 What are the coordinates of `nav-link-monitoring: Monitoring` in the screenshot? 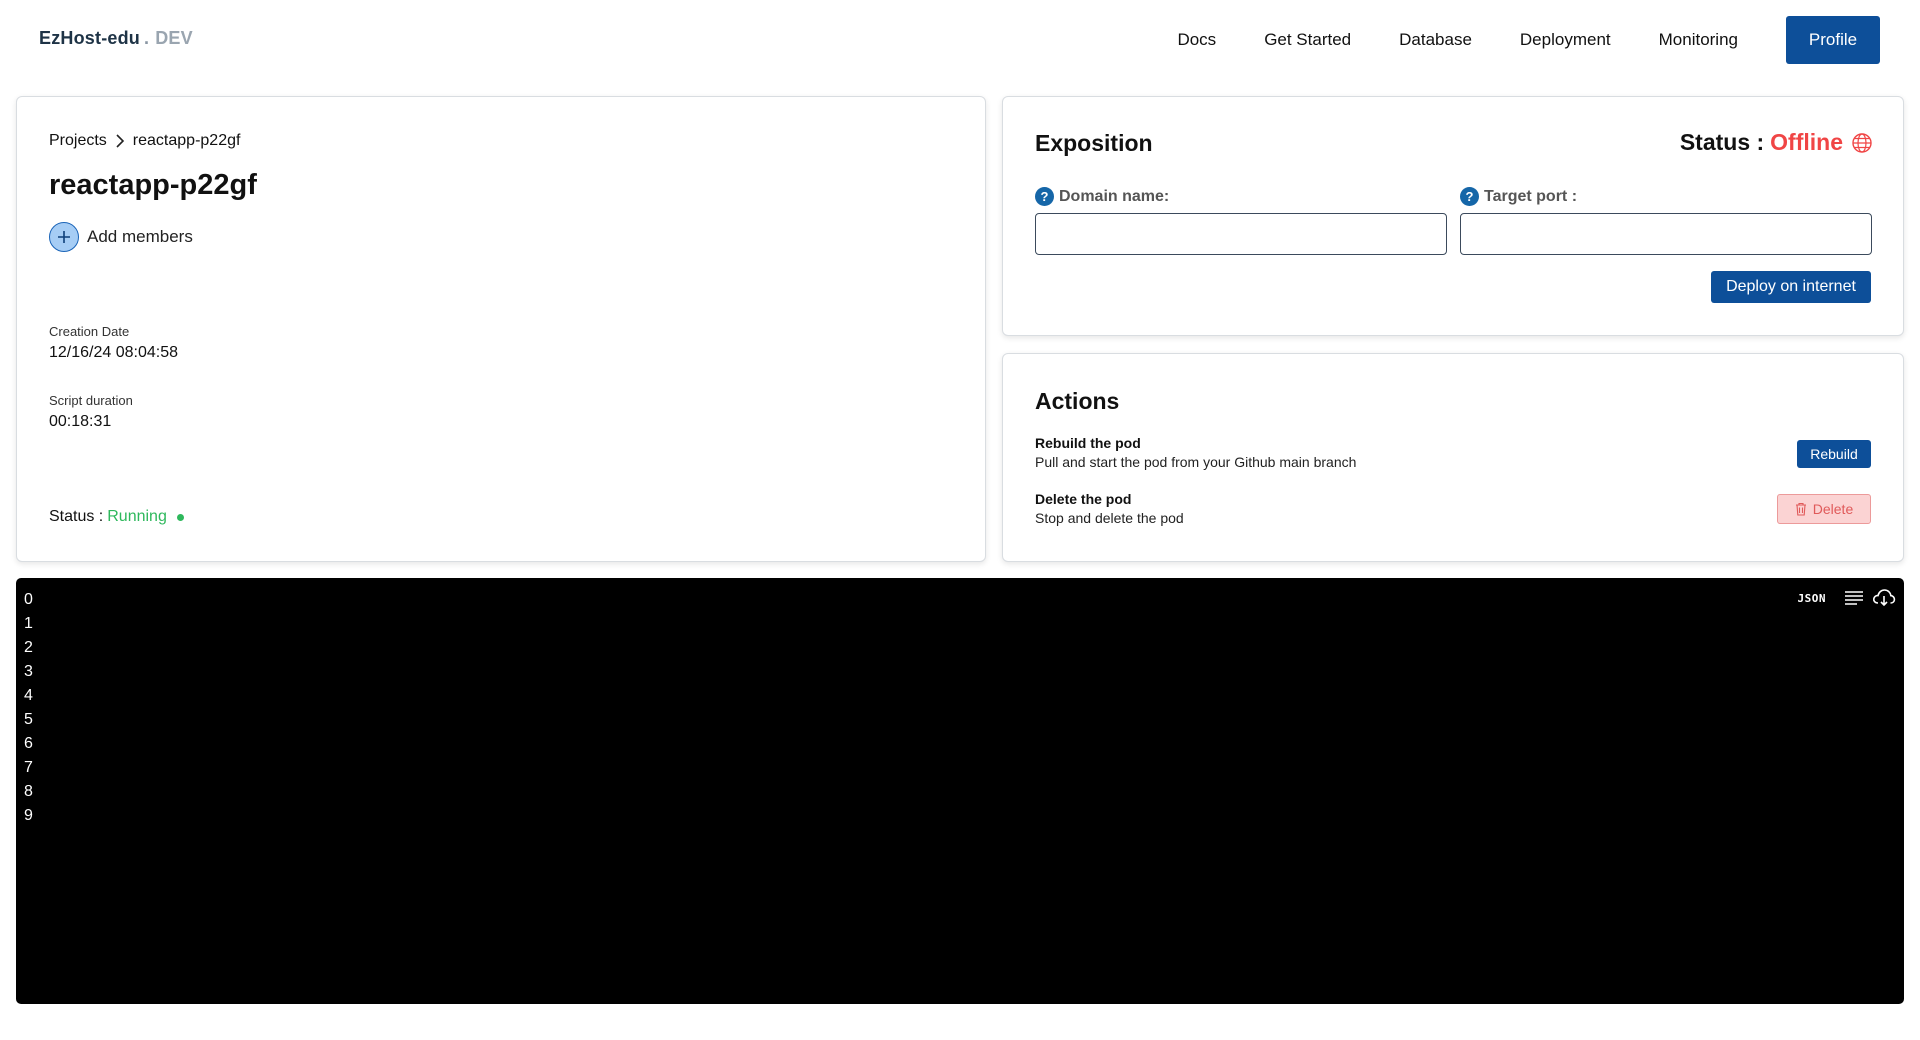 It's located at (1698, 40).